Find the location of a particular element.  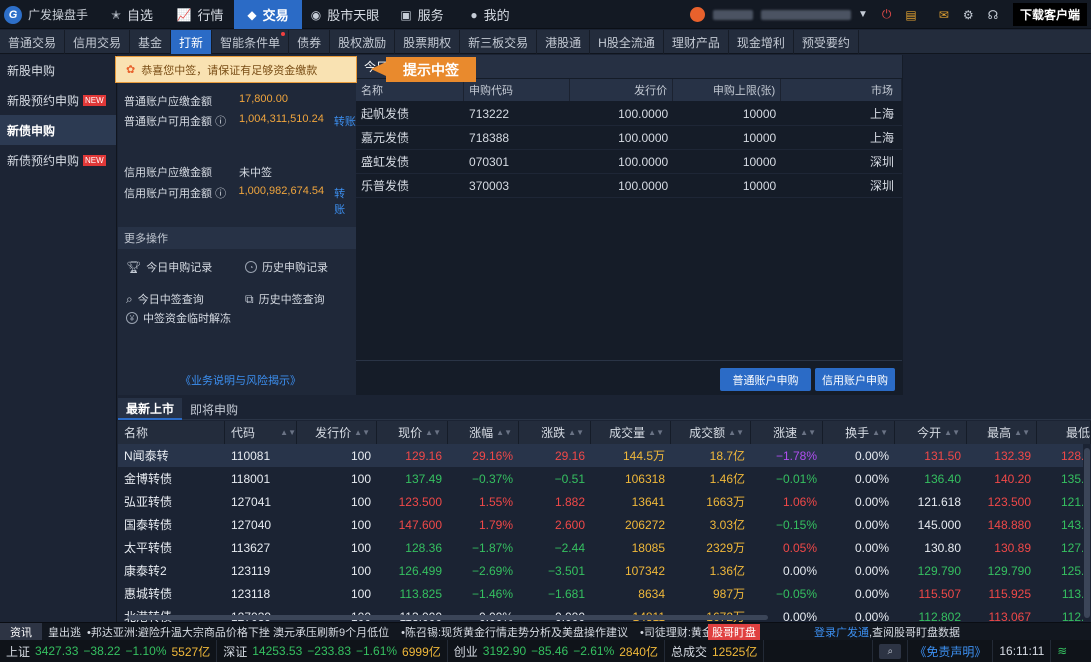

nav-mine: ● 我的 is located at coordinates (490, 14).